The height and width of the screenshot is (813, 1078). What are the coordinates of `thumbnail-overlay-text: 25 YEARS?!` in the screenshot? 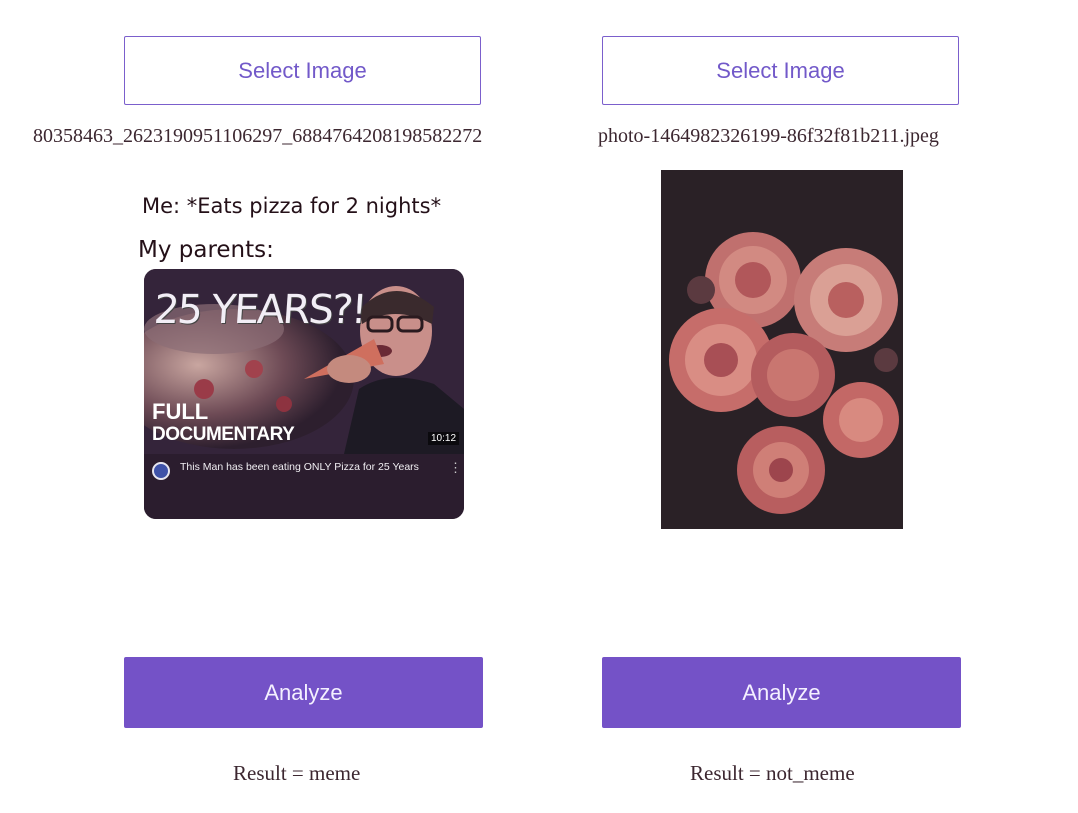 It's located at (259, 310).